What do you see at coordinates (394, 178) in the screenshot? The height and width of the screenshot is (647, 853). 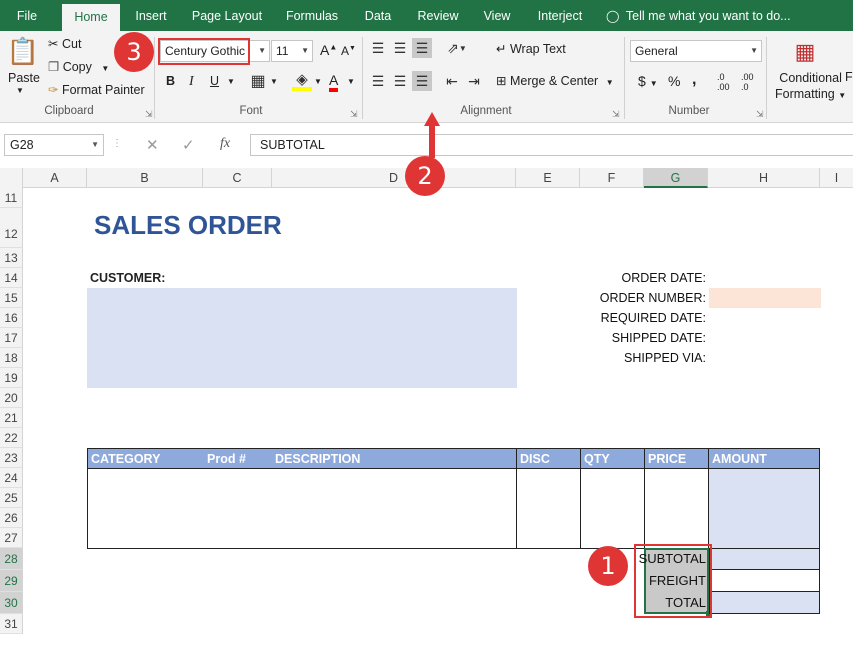 I see `column-header-d: D` at bounding box center [394, 178].